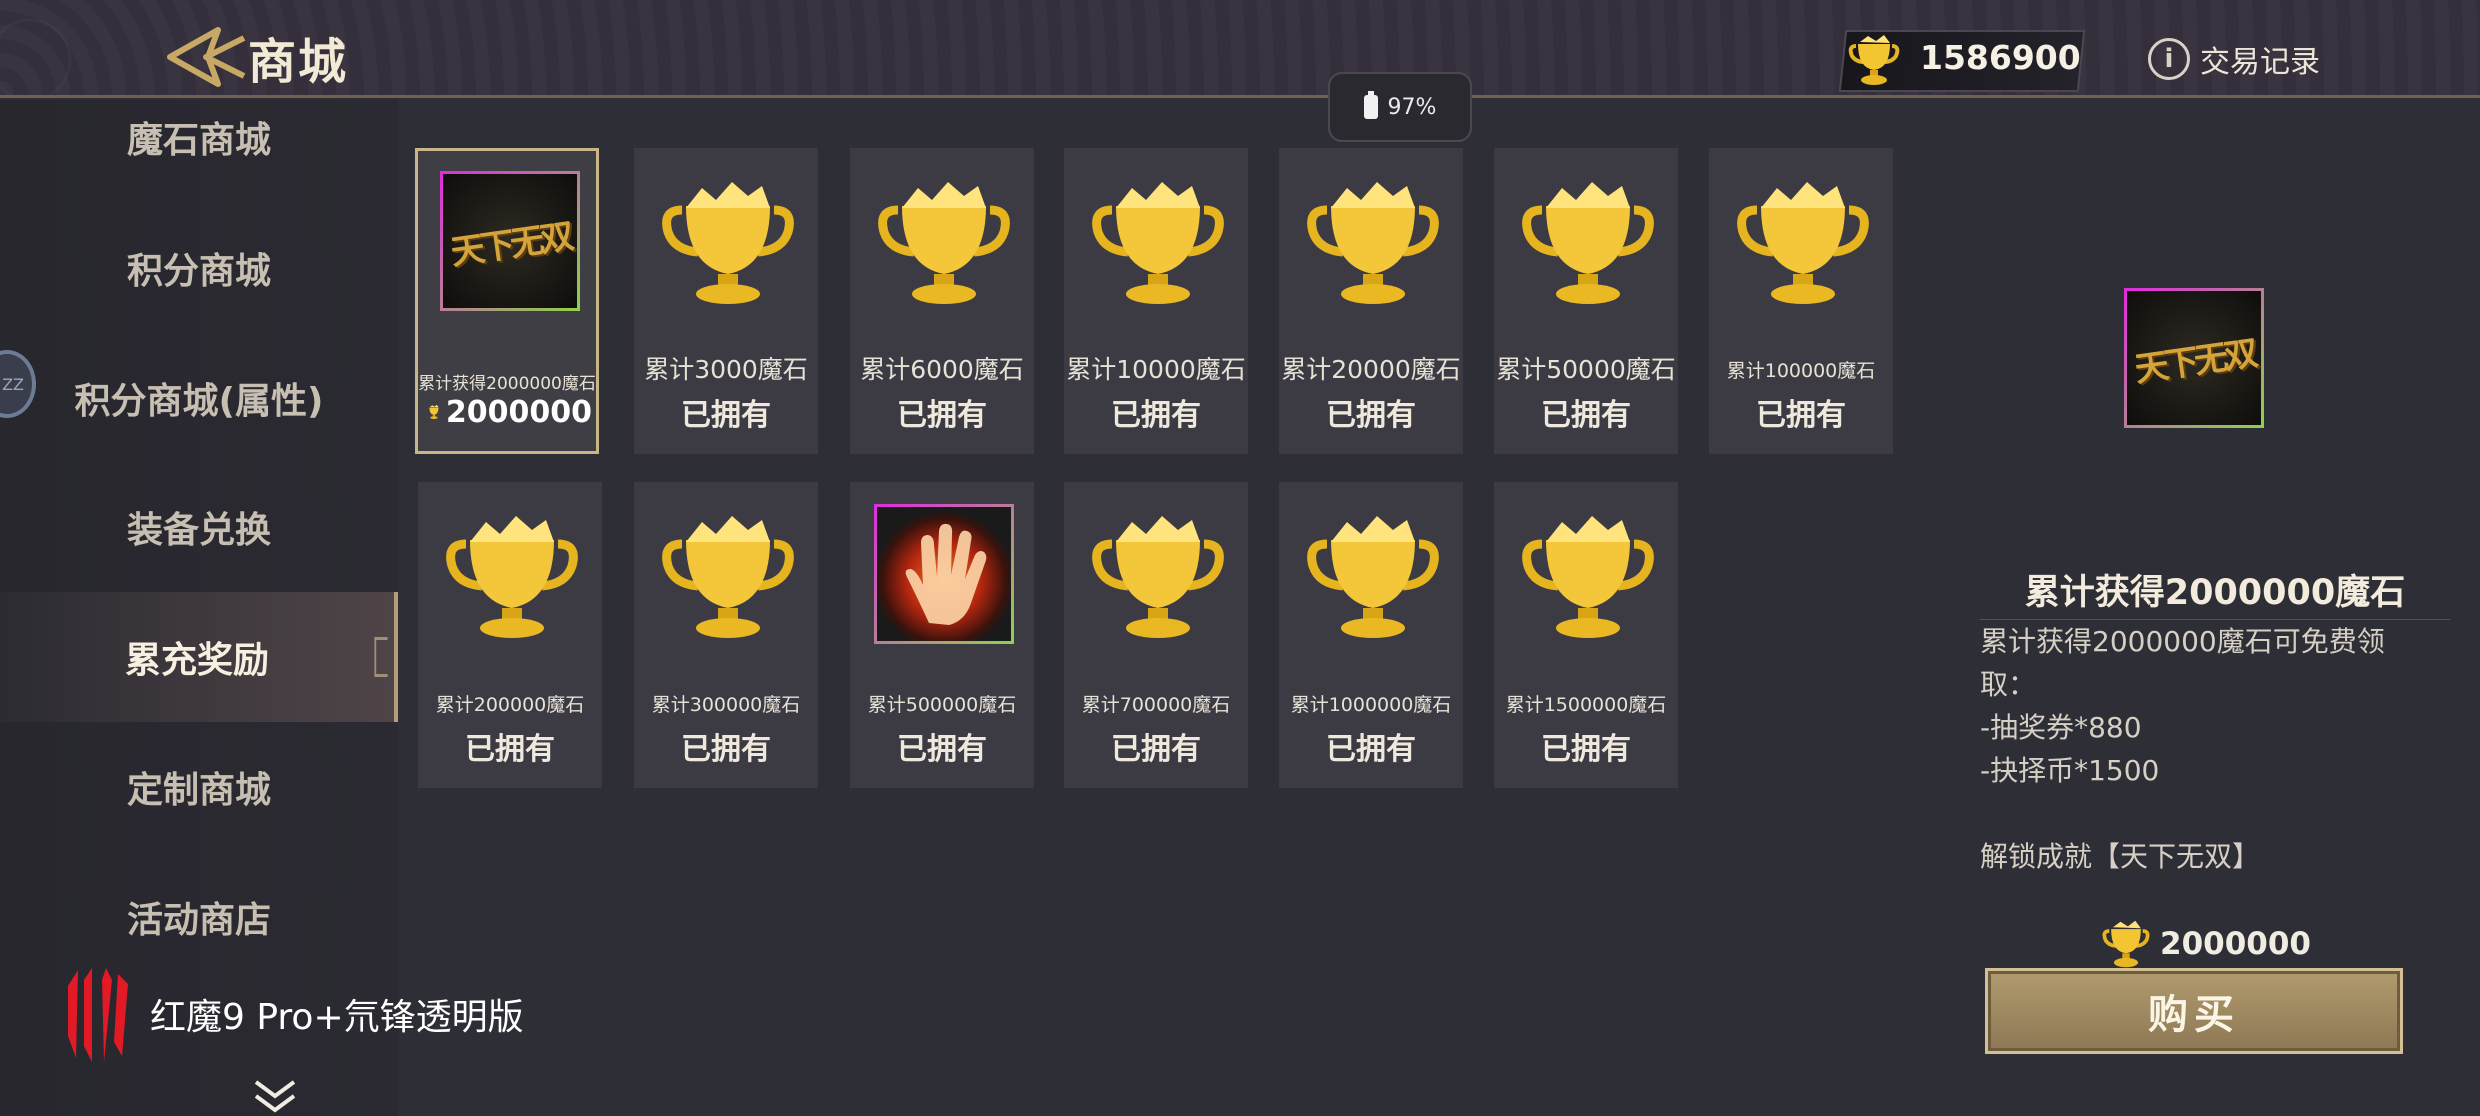 The image size is (2480, 1116). Describe the element at coordinates (1156, 369) in the screenshot. I see `reward-caption: 累计10000魔石` at that location.